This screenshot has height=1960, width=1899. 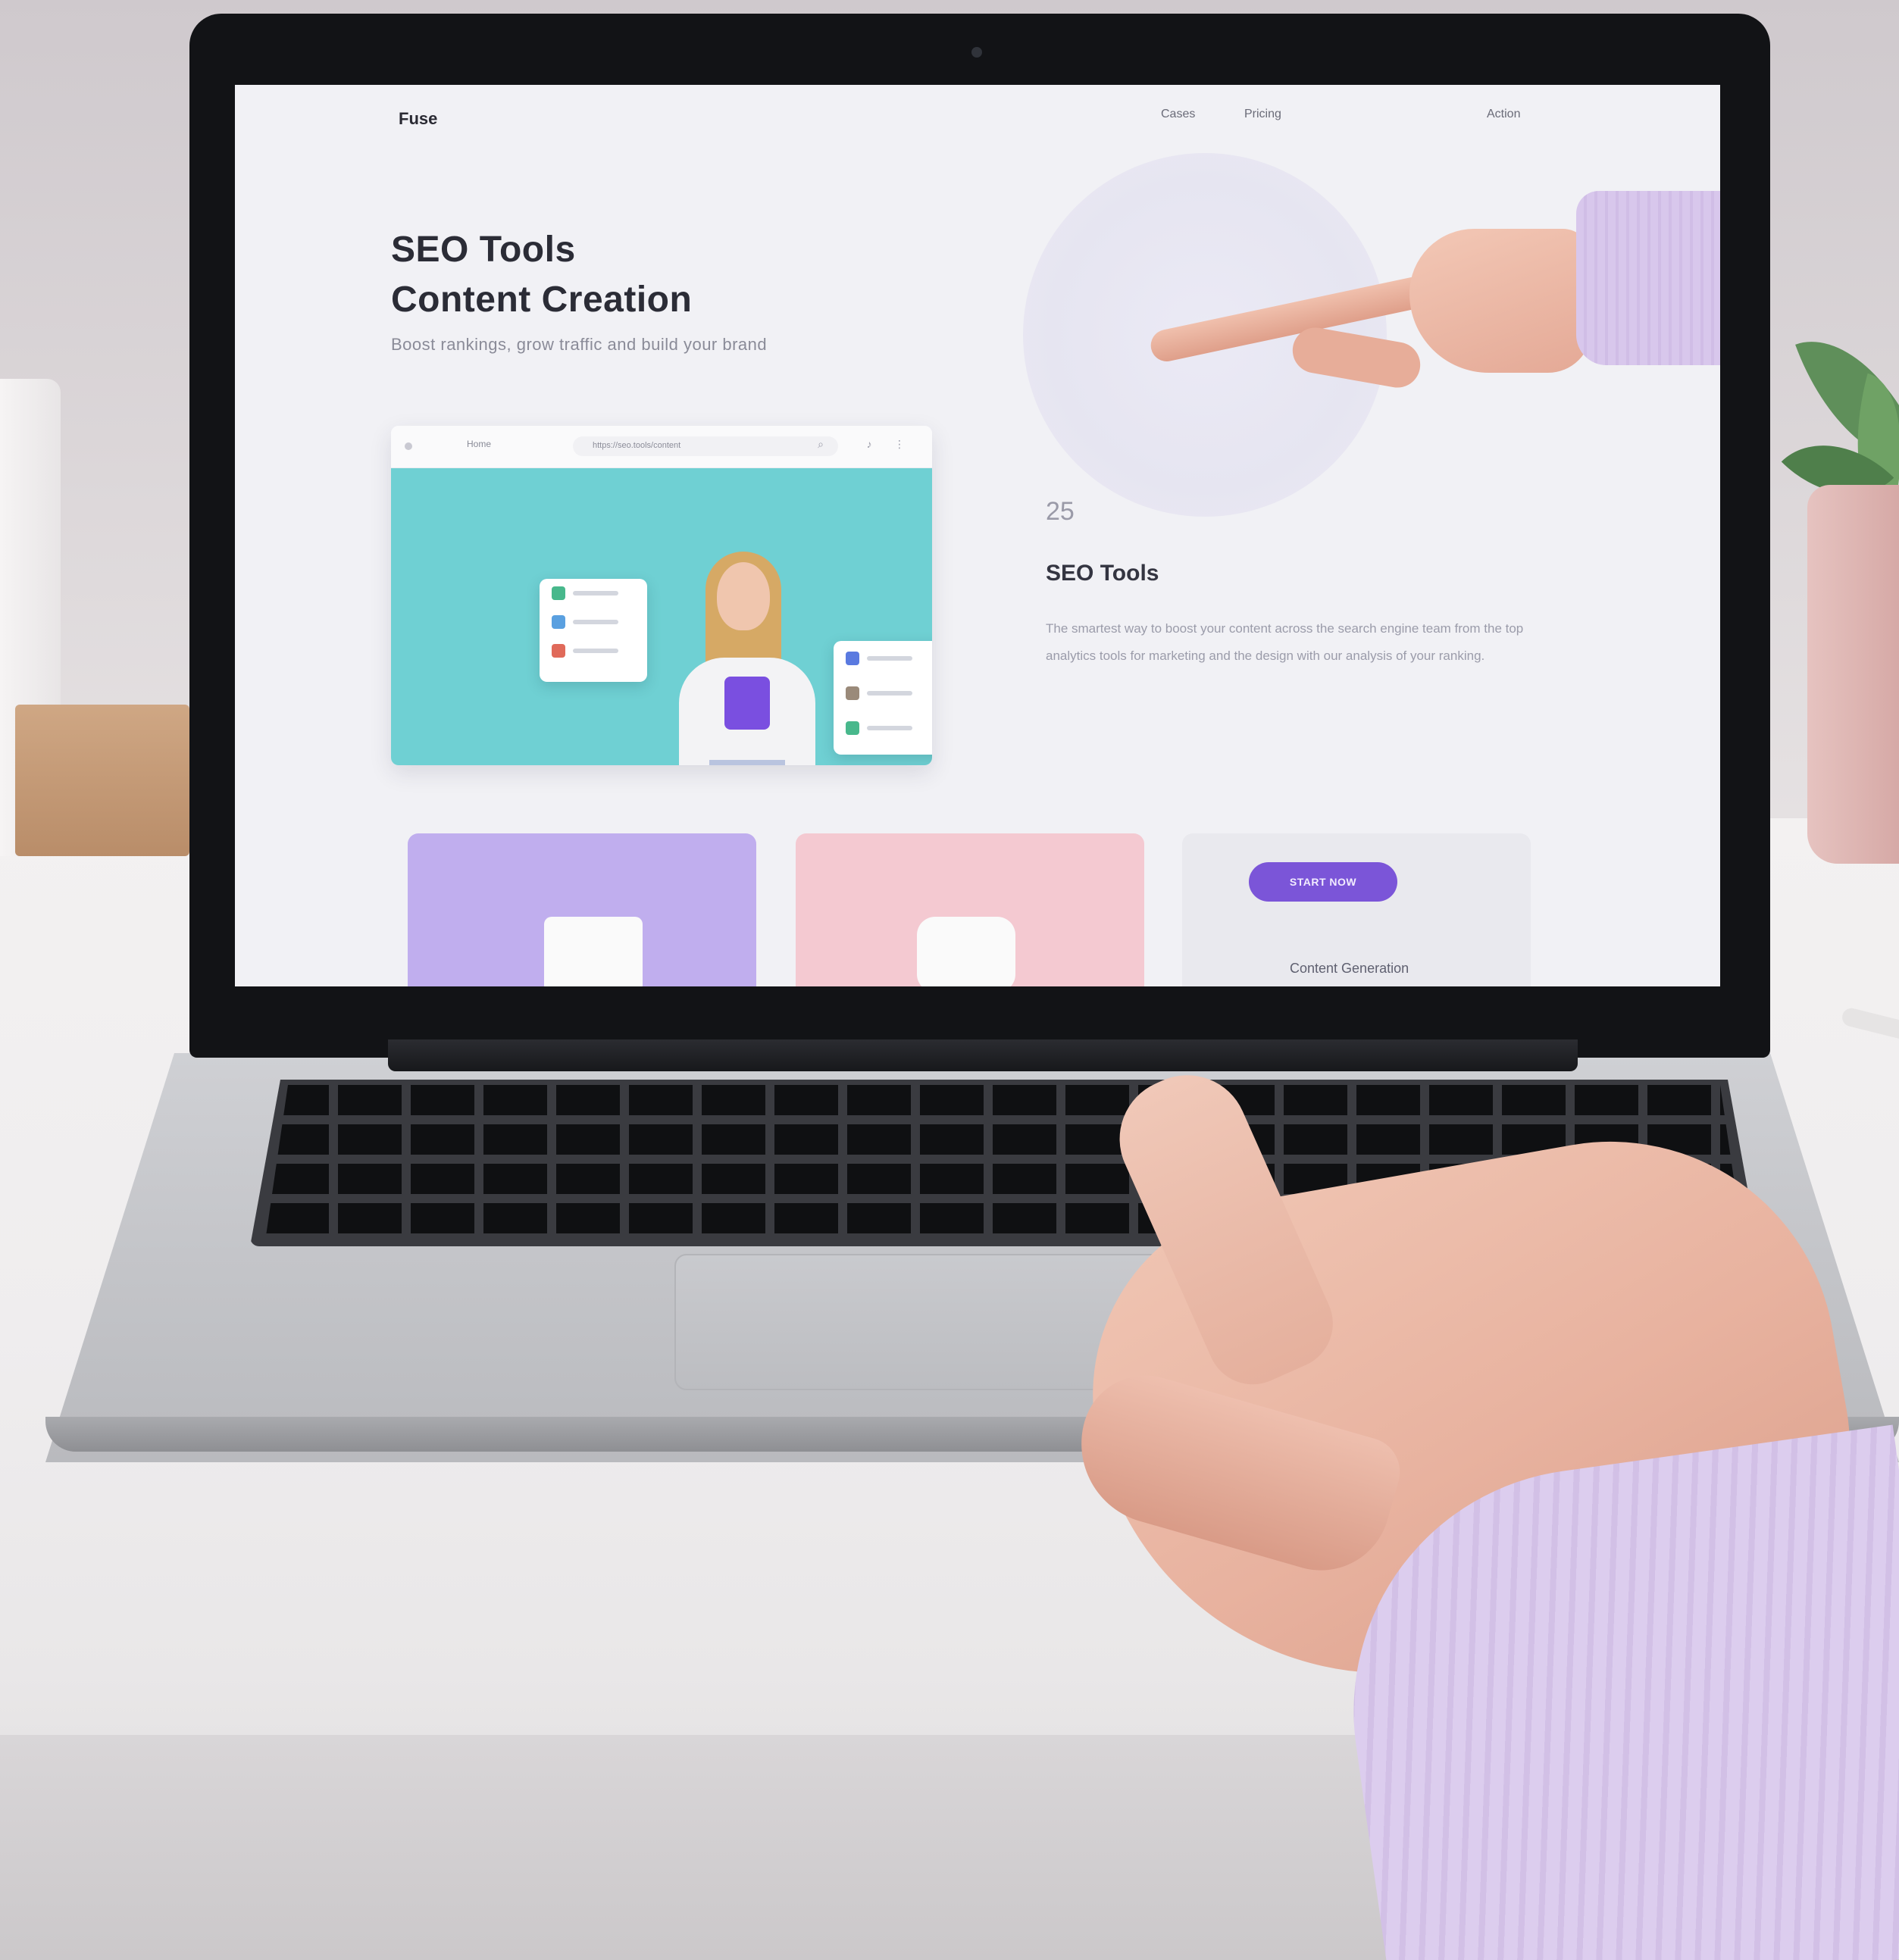 I want to click on site-logo: Fuse, so click(x=418, y=119).